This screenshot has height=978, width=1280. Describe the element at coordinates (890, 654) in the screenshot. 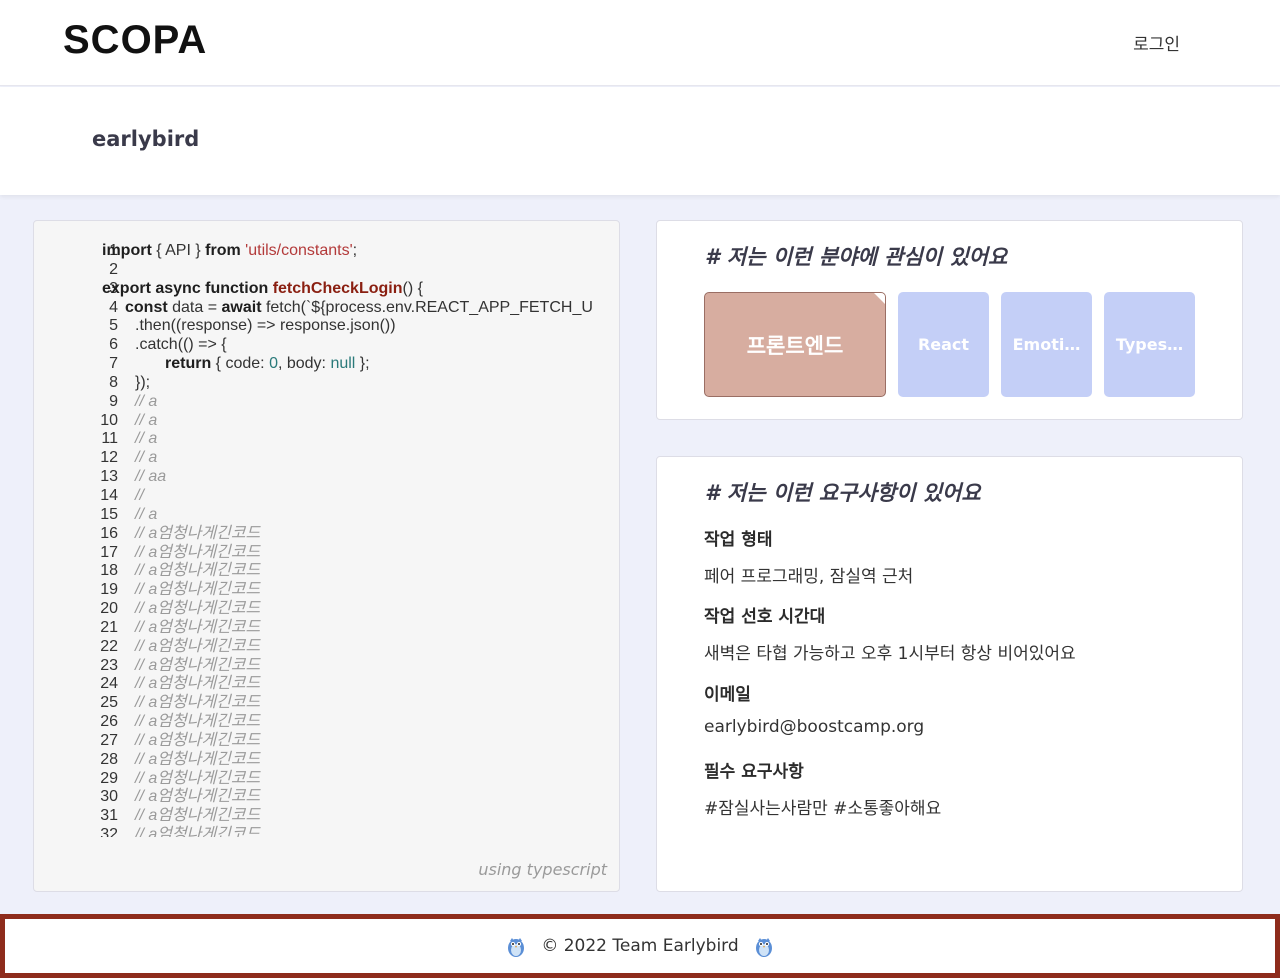

I see `req-value: 새벽은 타협 가능하고 오후 1시부터 항상 비어있어요` at that location.